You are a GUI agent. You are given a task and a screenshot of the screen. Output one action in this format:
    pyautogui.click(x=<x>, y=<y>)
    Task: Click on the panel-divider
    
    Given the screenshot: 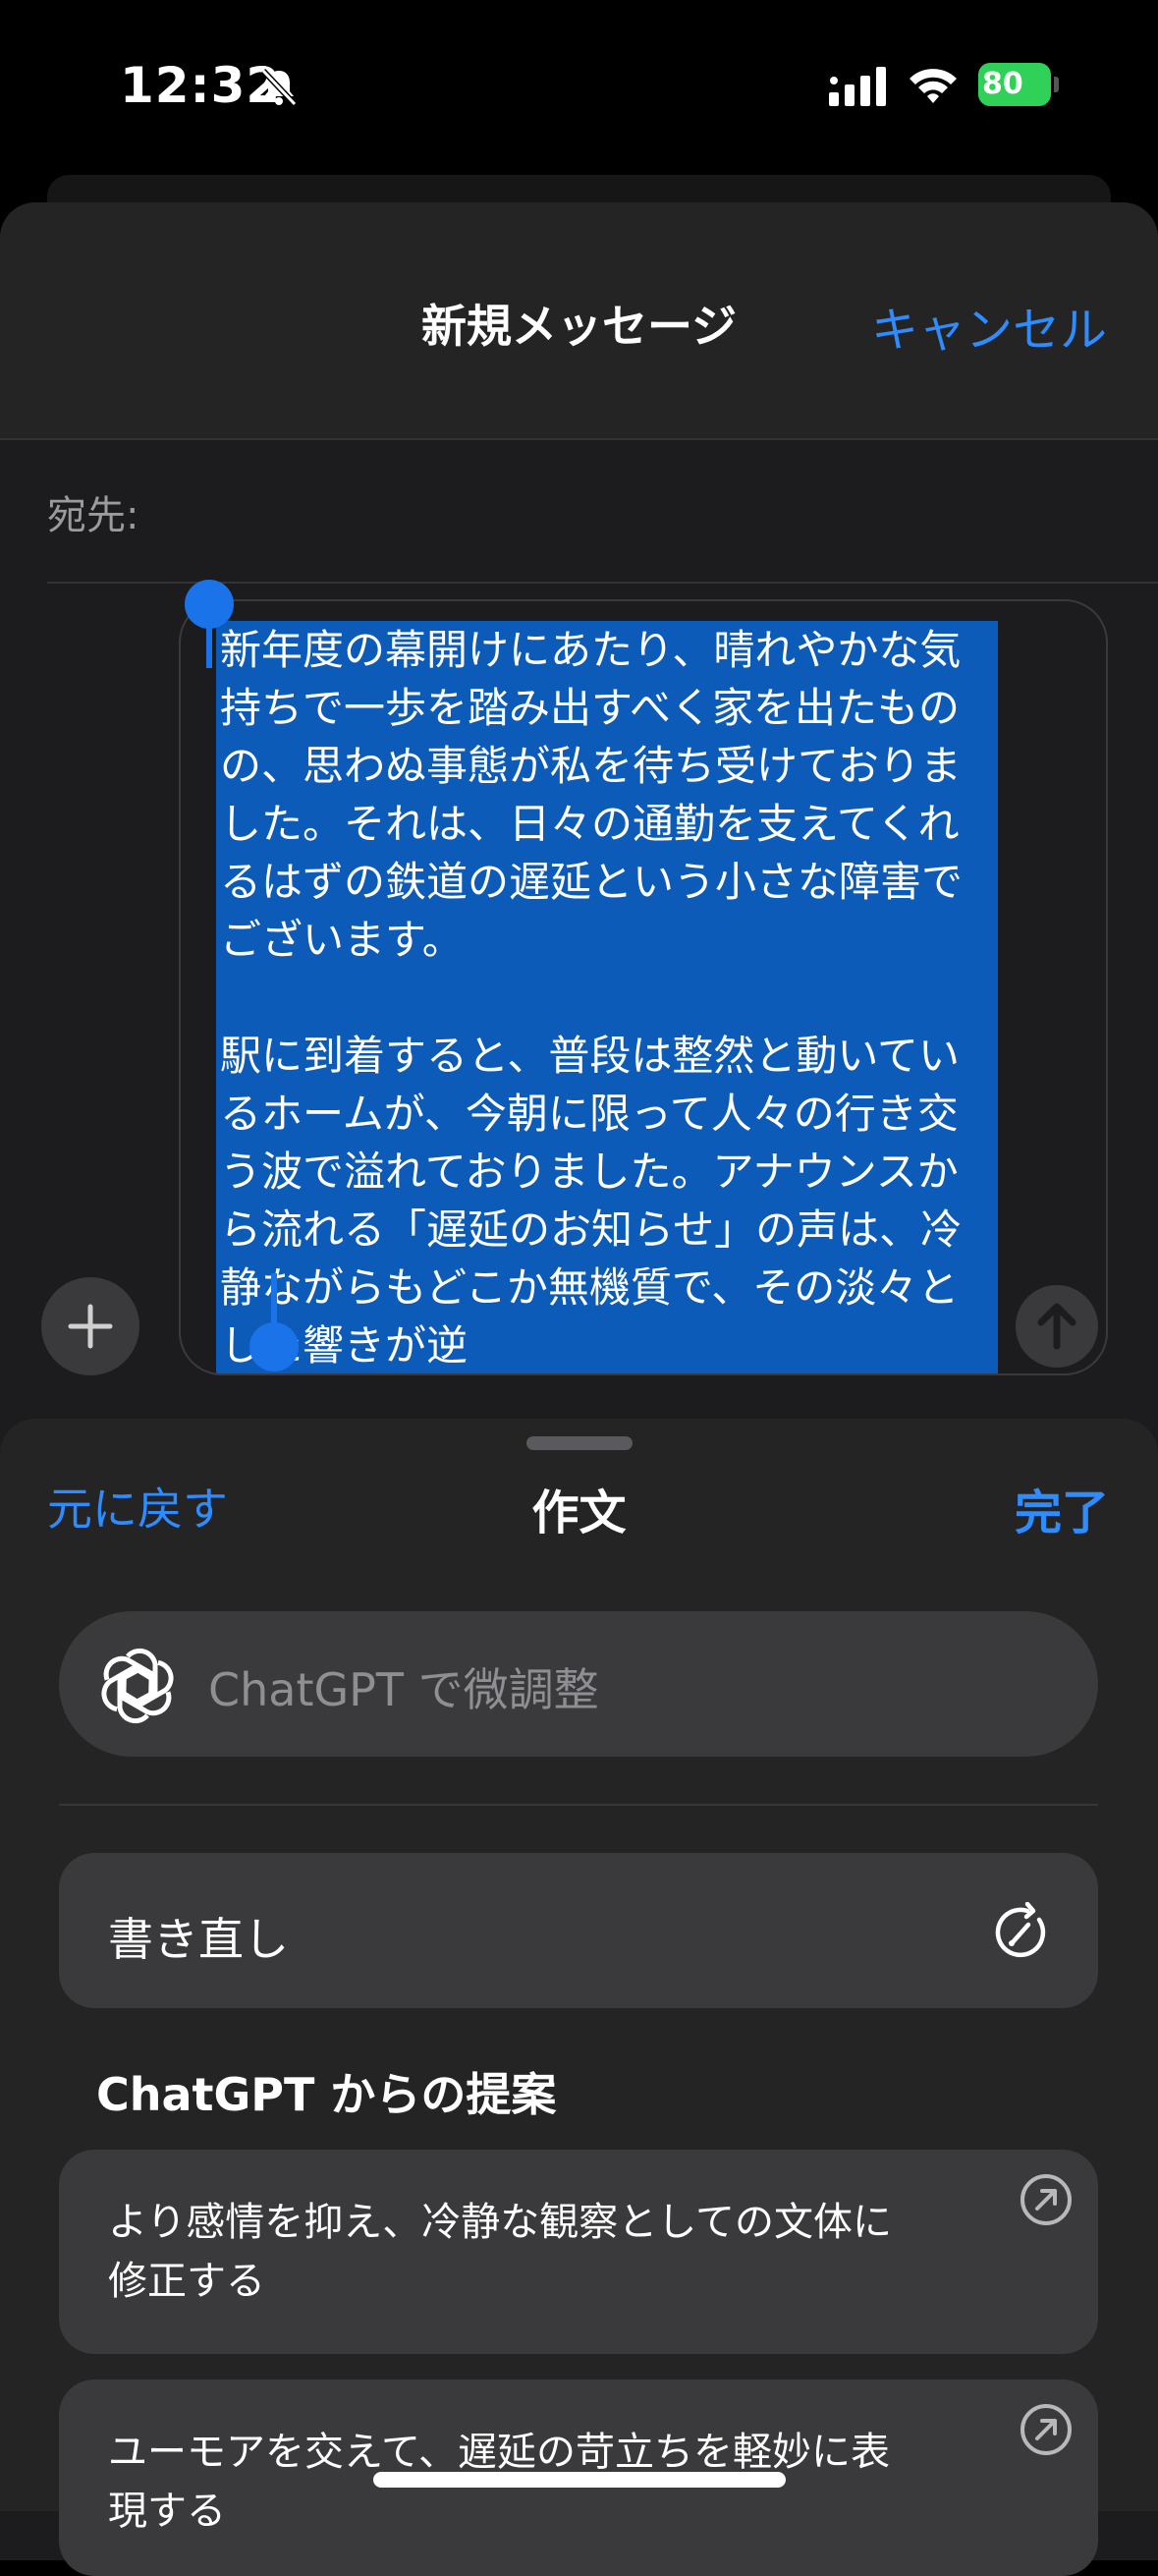 What is the action you would take?
    pyautogui.click(x=579, y=1805)
    